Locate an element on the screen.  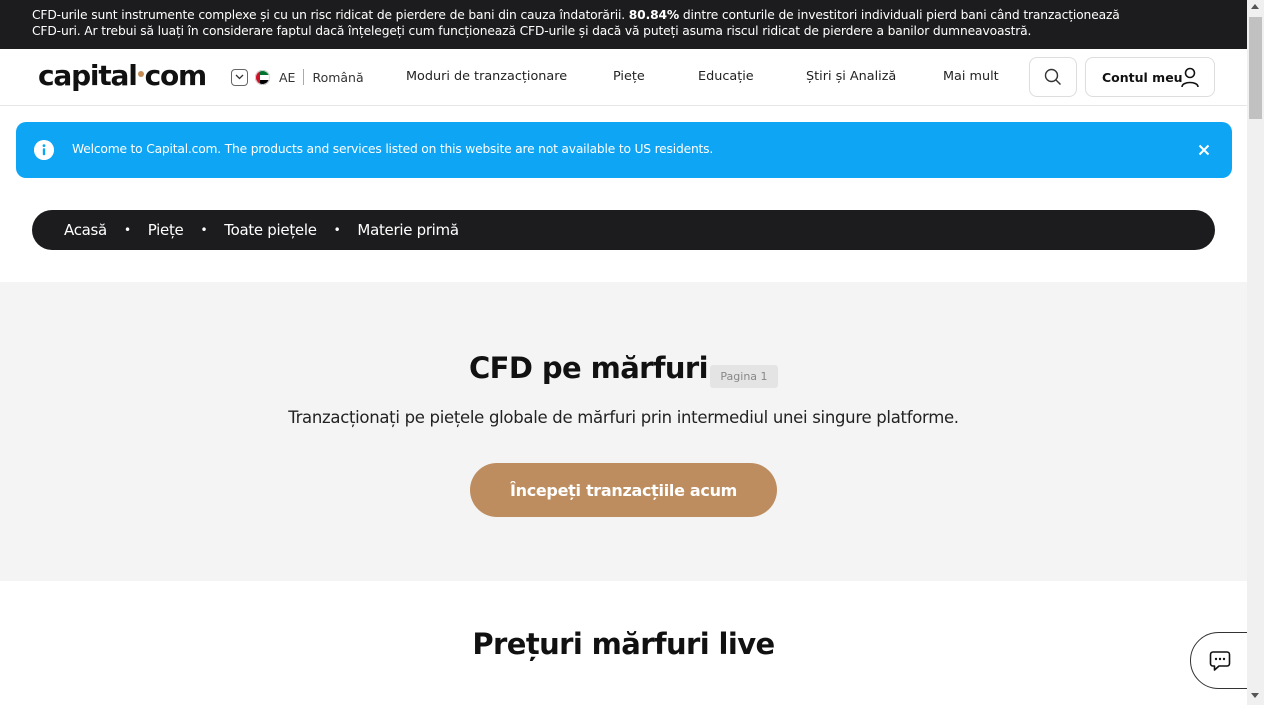
search-icon is located at coordinates (1052, 76).